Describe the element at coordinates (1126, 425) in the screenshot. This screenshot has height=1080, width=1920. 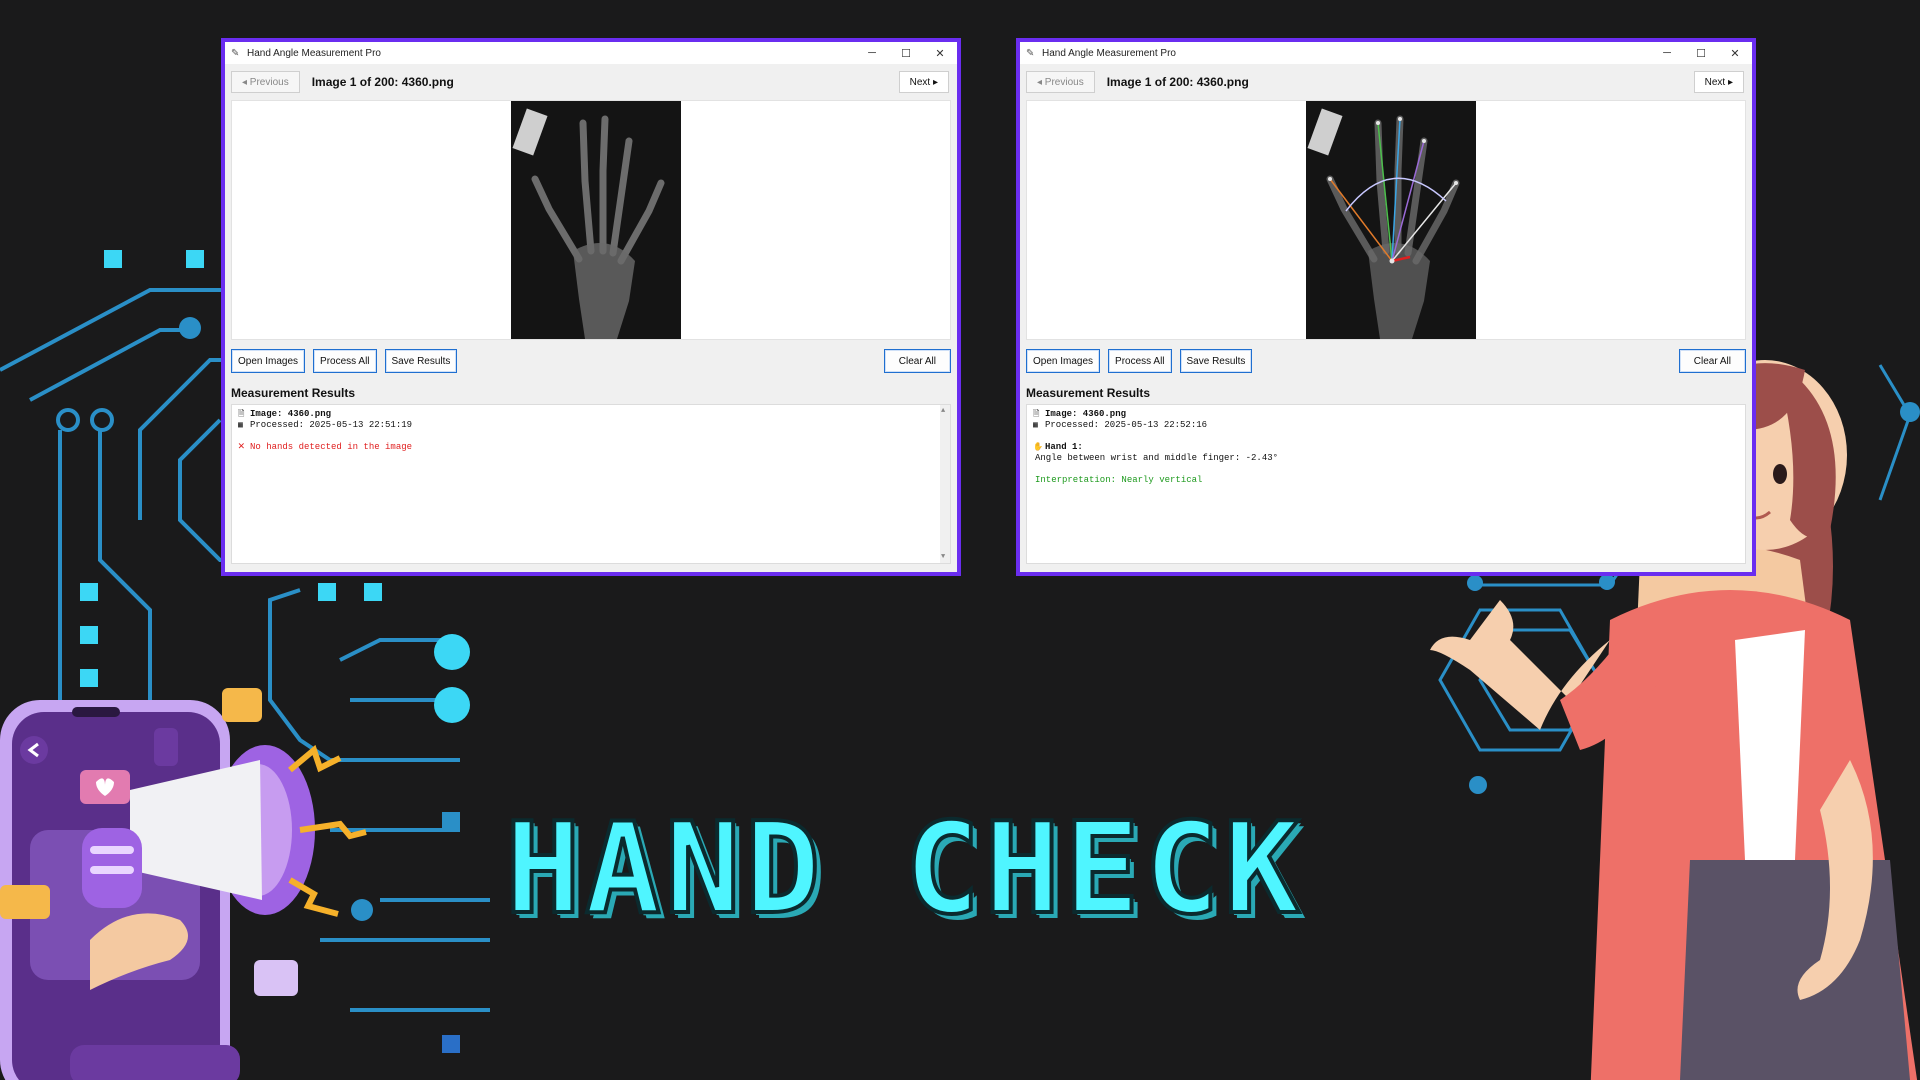
I see `result-processed-time: Processed: 2025-05-13 22:52:16` at that location.